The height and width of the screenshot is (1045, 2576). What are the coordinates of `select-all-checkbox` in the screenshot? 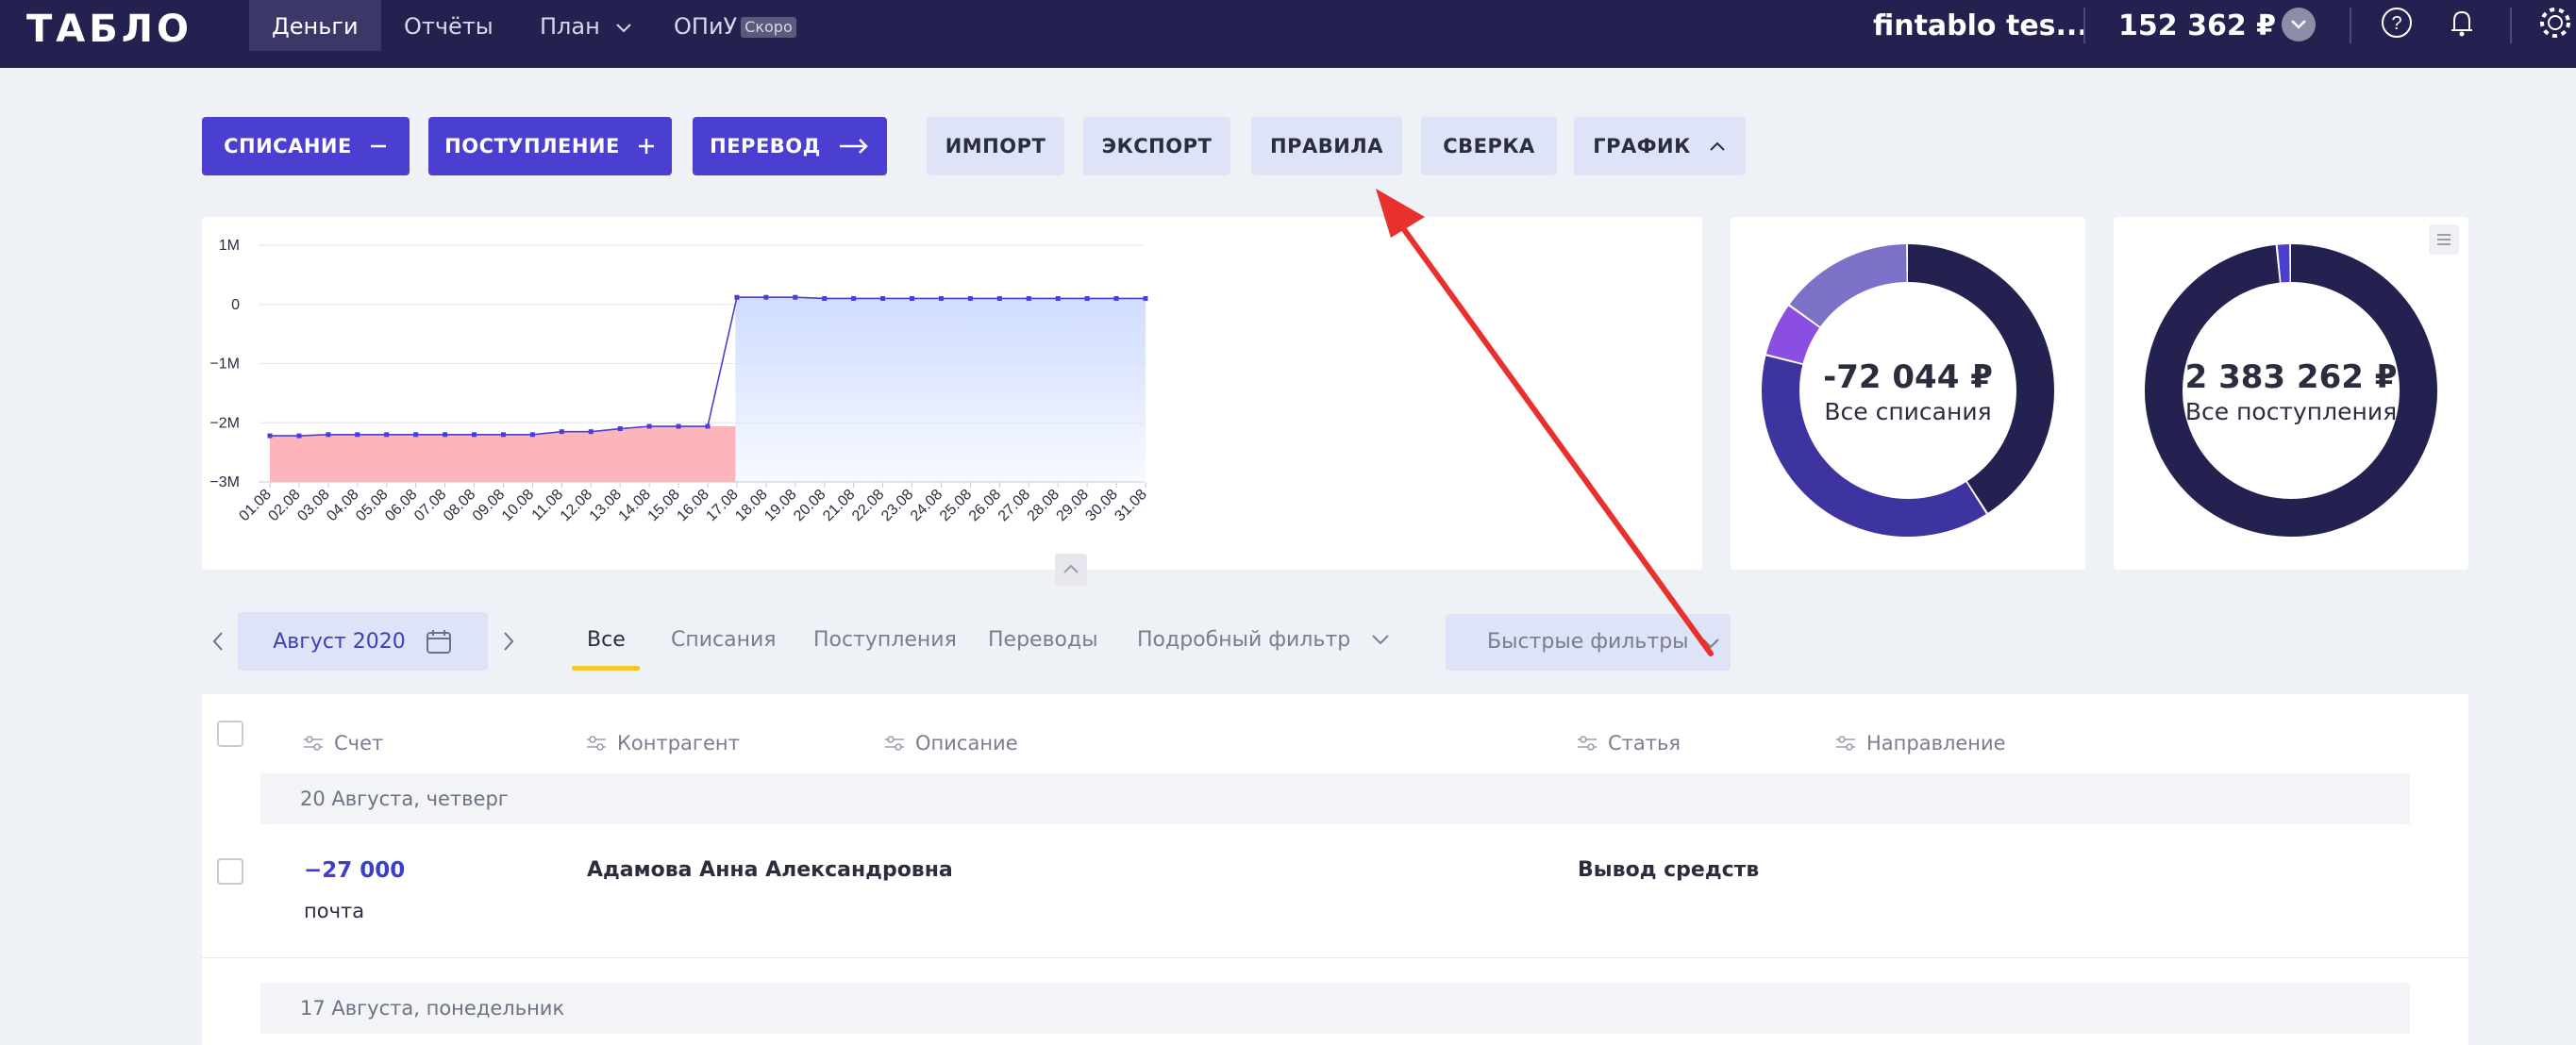 It's located at (230, 734).